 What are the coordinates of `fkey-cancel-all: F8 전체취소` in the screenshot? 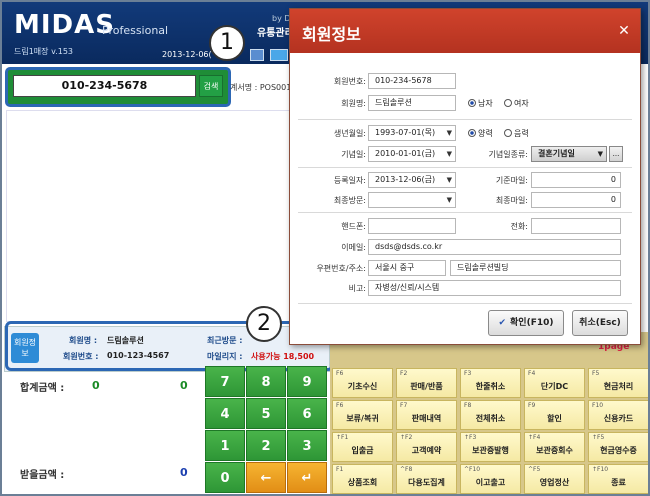 It's located at (490, 415).